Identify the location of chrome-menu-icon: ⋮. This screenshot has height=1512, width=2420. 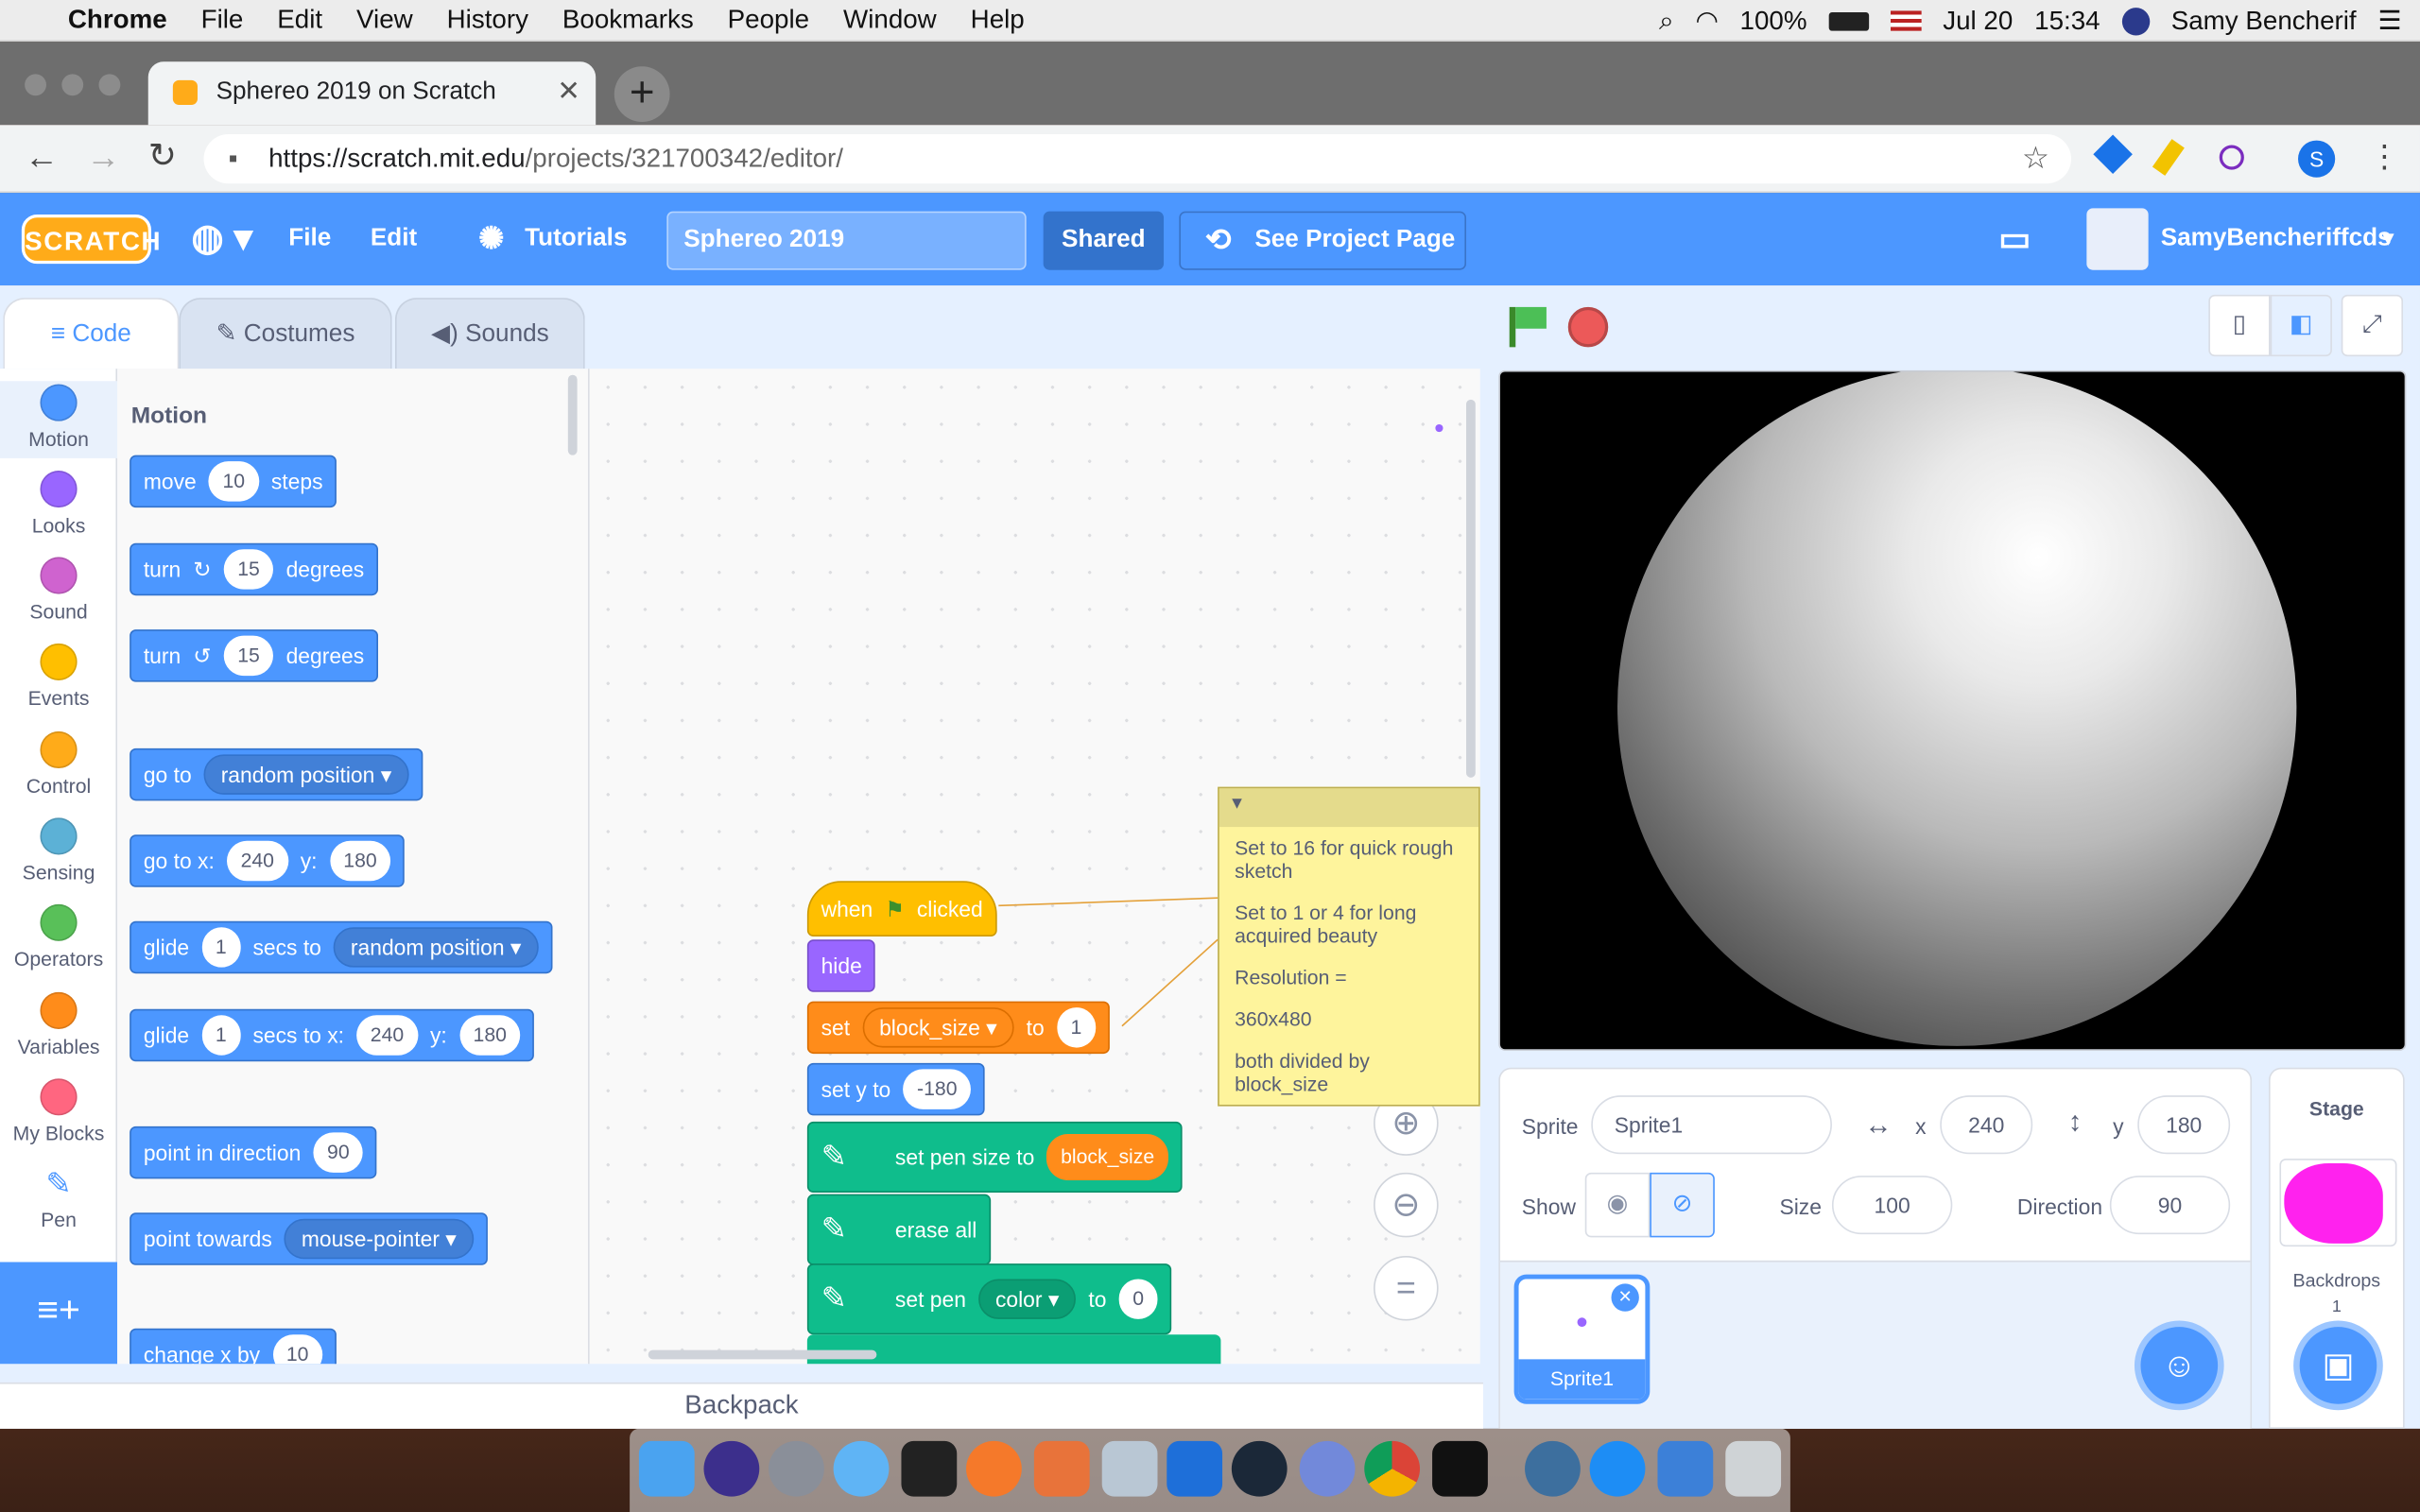
(2384, 156).